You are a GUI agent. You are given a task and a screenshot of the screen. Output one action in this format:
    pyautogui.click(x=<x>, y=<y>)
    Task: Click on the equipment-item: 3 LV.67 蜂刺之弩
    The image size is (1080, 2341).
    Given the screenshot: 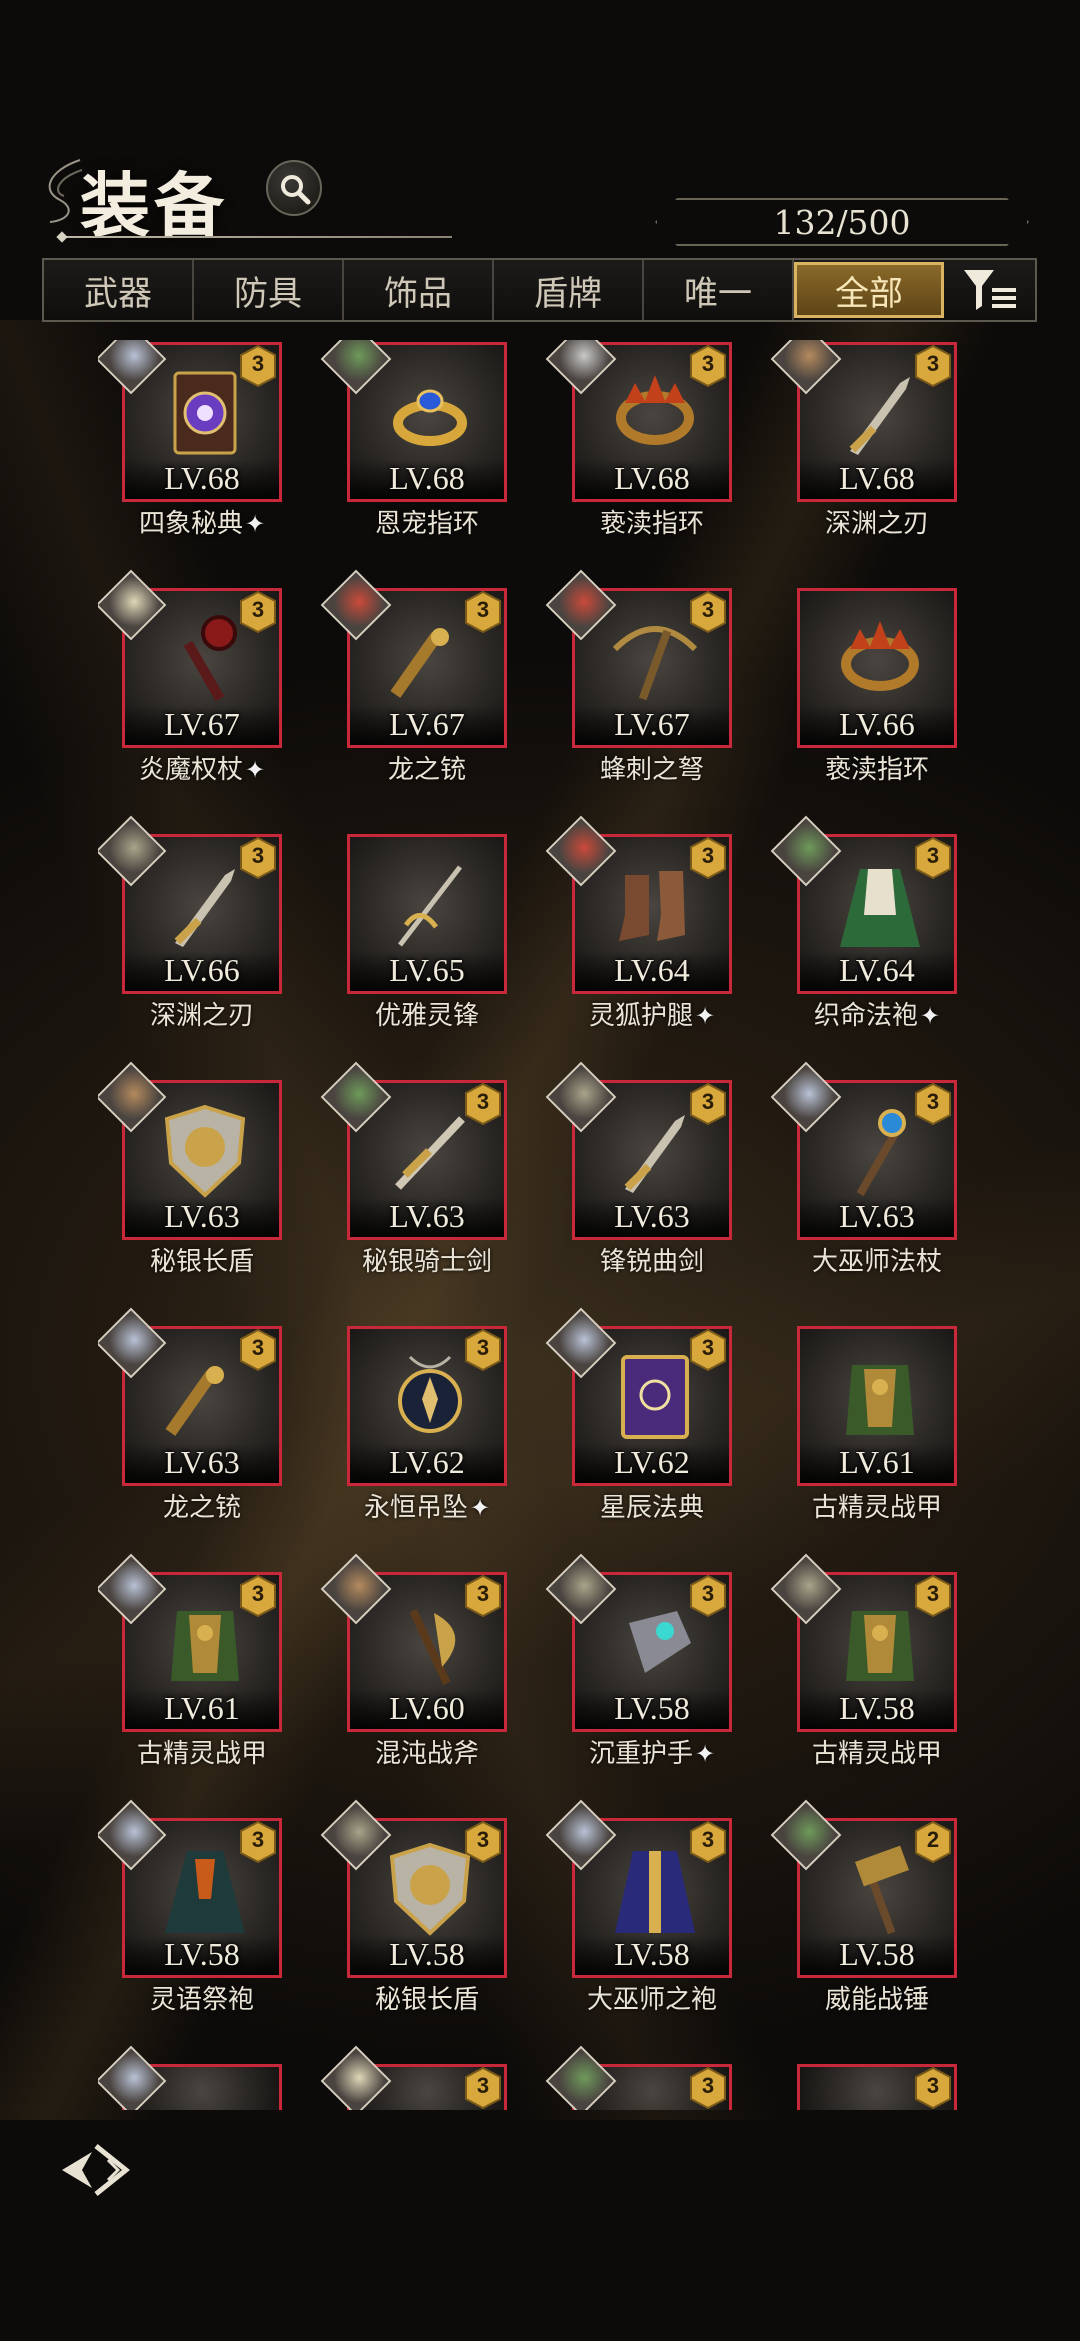 What is the action you would take?
    pyautogui.click(x=646, y=687)
    